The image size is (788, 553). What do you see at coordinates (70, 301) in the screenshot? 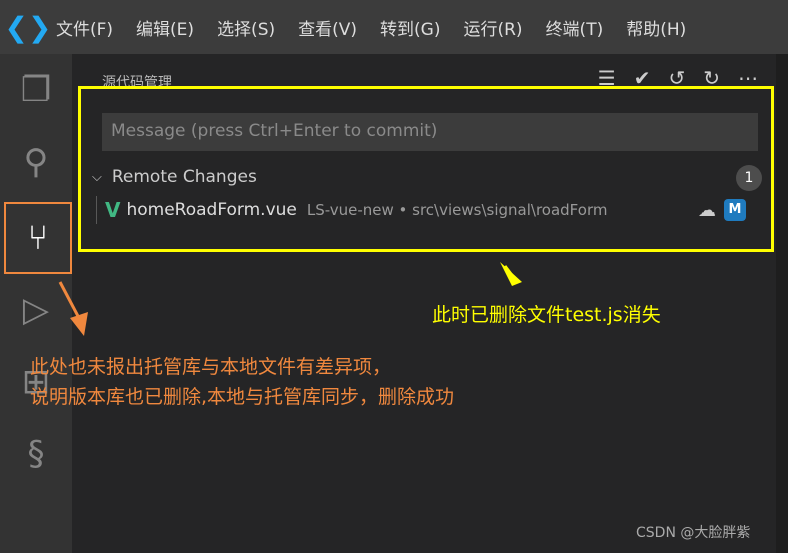
I see `orange-arrow-line` at bounding box center [70, 301].